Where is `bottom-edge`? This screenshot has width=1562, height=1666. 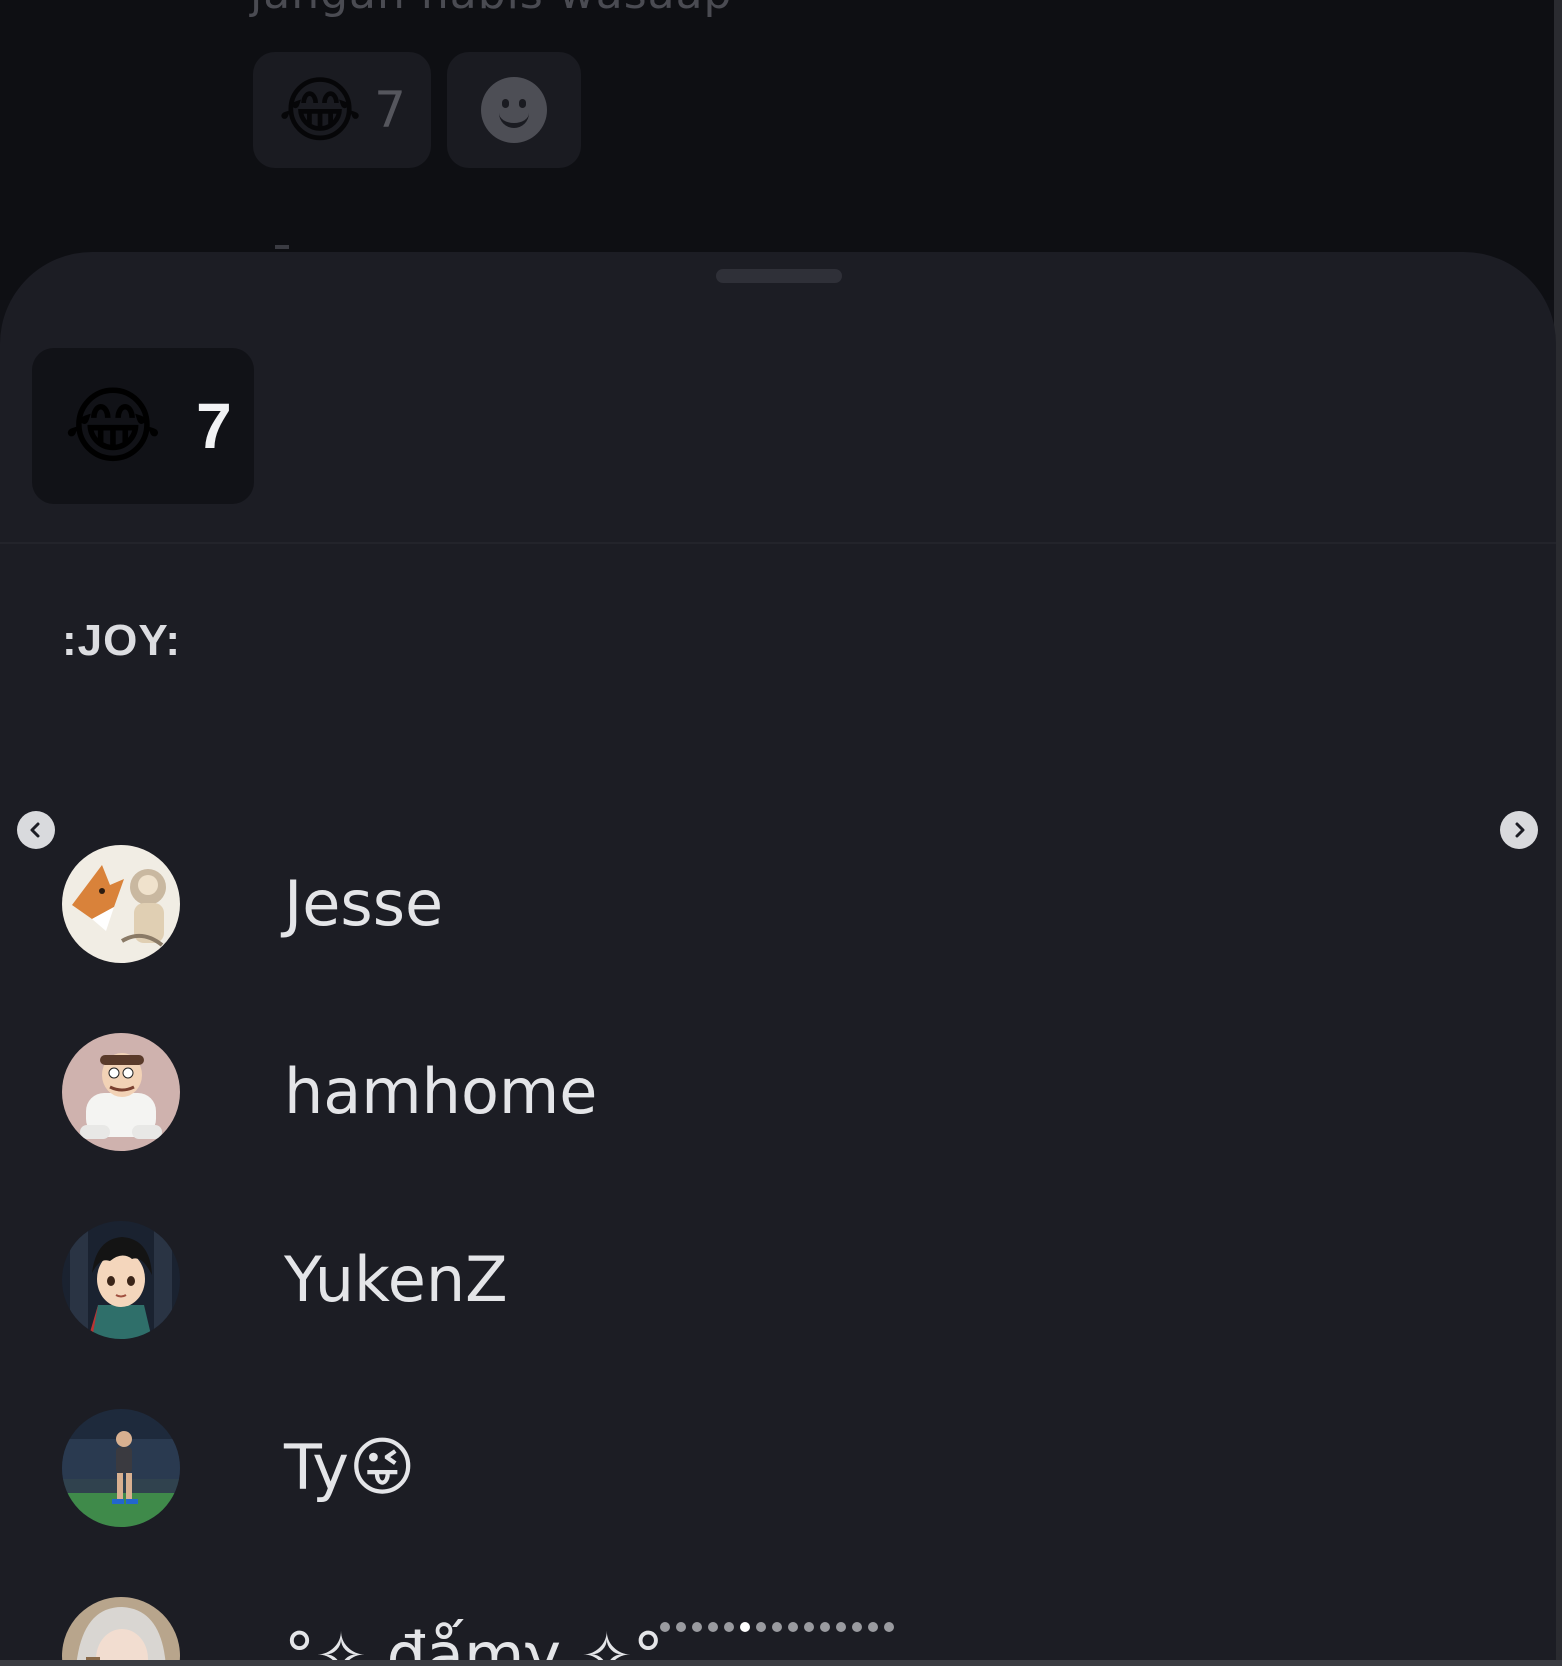
bottom-edge is located at coordinates (781, 1663).